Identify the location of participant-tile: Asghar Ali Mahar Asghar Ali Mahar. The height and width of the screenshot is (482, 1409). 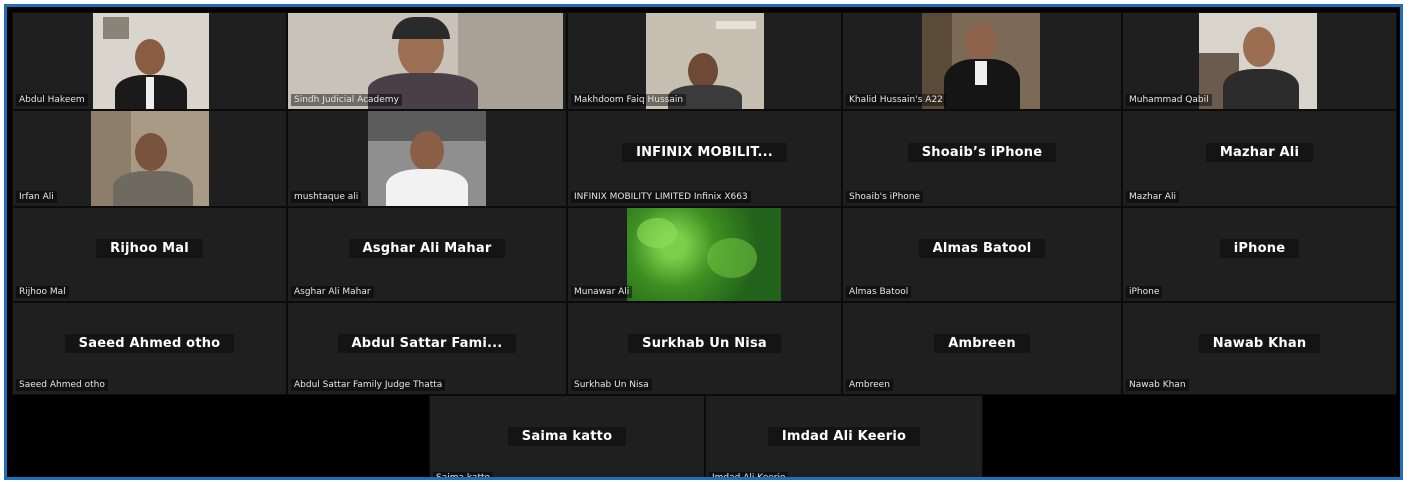
(427, 254).